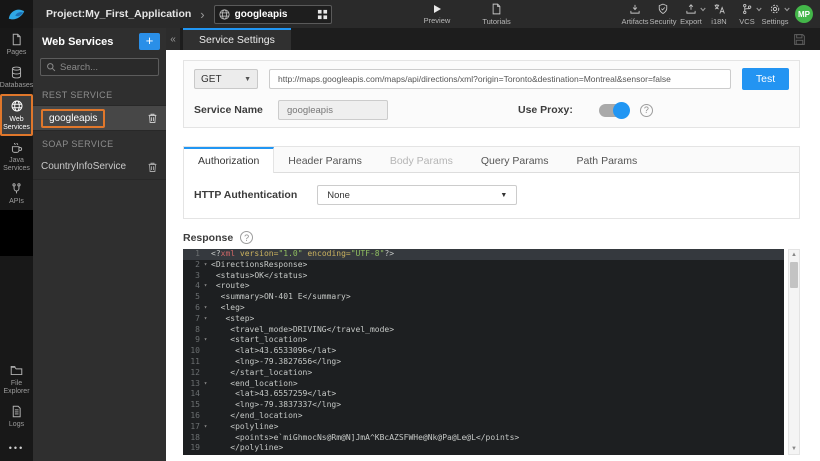  What do you see at coordinates (417, 195) in the screenshot?
I see `http-authentication-select: None ▼` at bounding box center [417, 195].